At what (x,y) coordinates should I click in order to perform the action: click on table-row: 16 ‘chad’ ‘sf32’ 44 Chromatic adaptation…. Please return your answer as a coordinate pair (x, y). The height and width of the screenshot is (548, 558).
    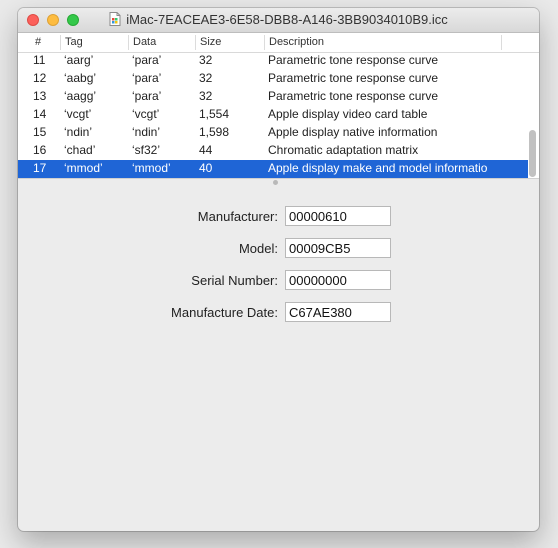
    Looking at the image, I should click on (273, 151).